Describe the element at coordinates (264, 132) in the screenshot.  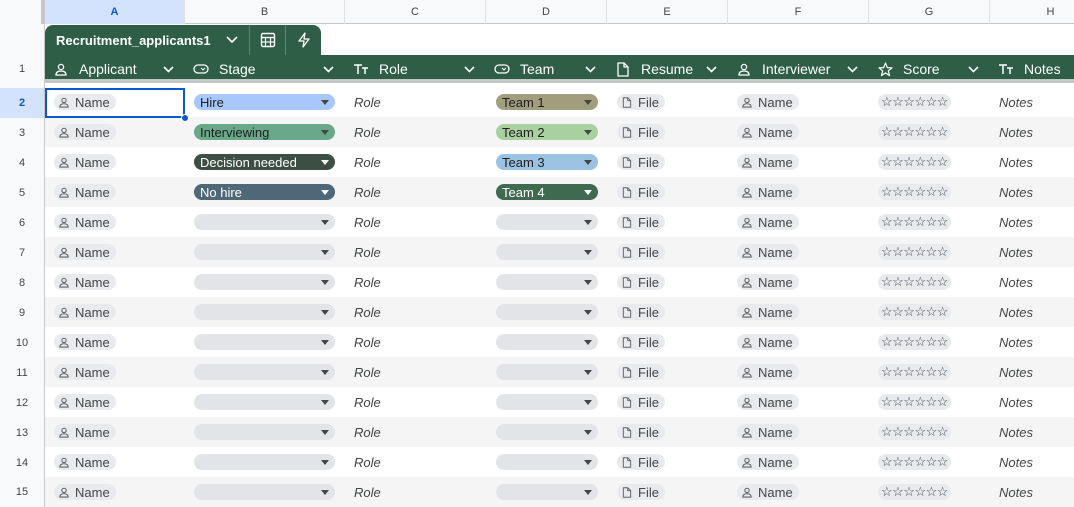
I see `stage-dropdown: Interviewing` at that location.